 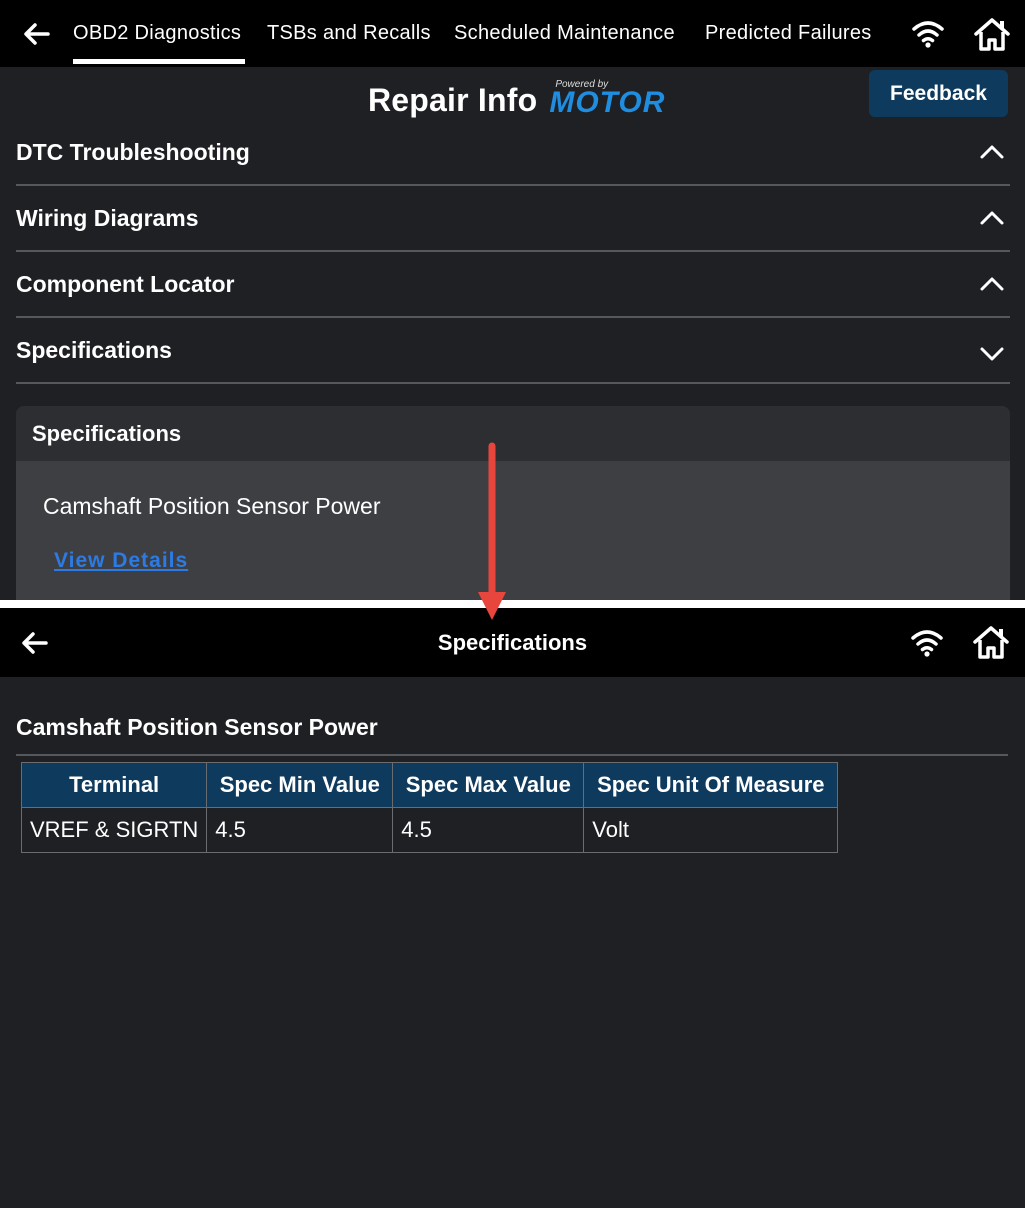 I want to click on table-row: VREF & SIGRTN 4.5 4.5 Volt, so click(x=429, y=830).